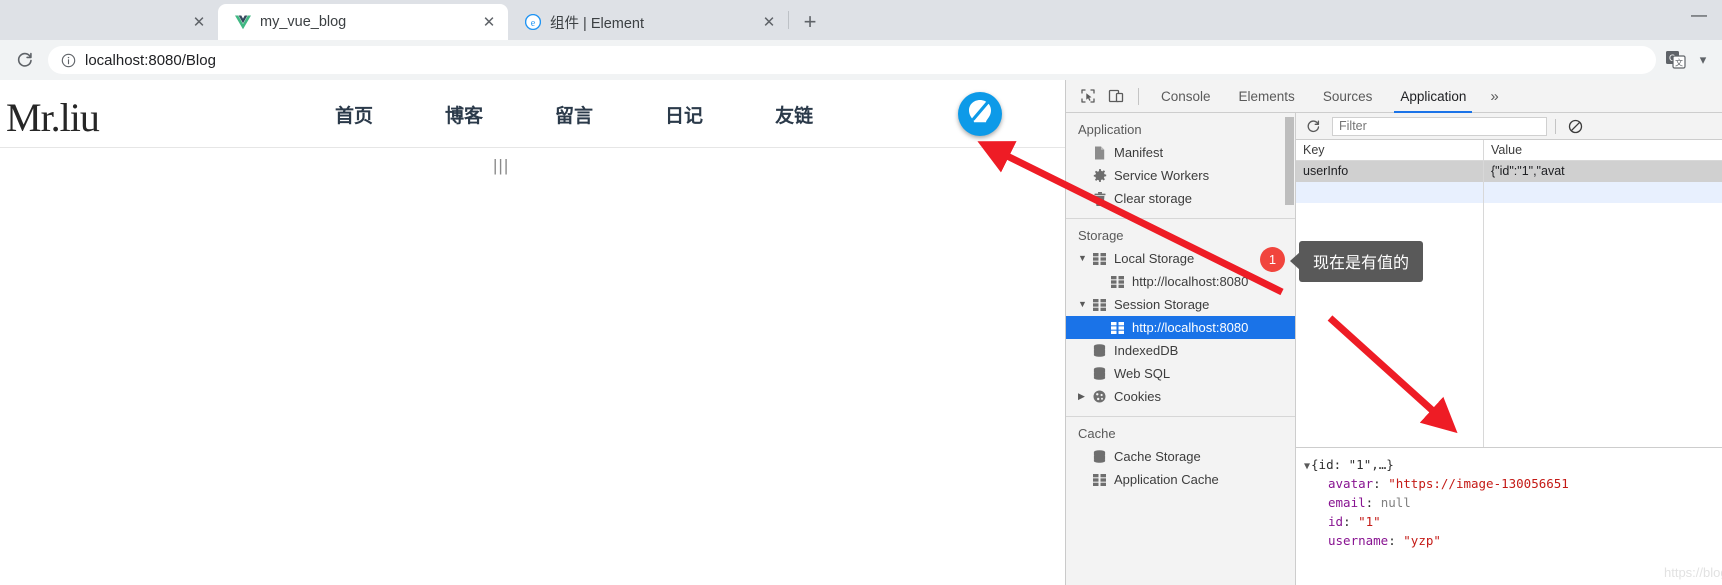 The height and width of the screenshot is (585, 1722). I want to click on filter-divider, so click(1555, 126).